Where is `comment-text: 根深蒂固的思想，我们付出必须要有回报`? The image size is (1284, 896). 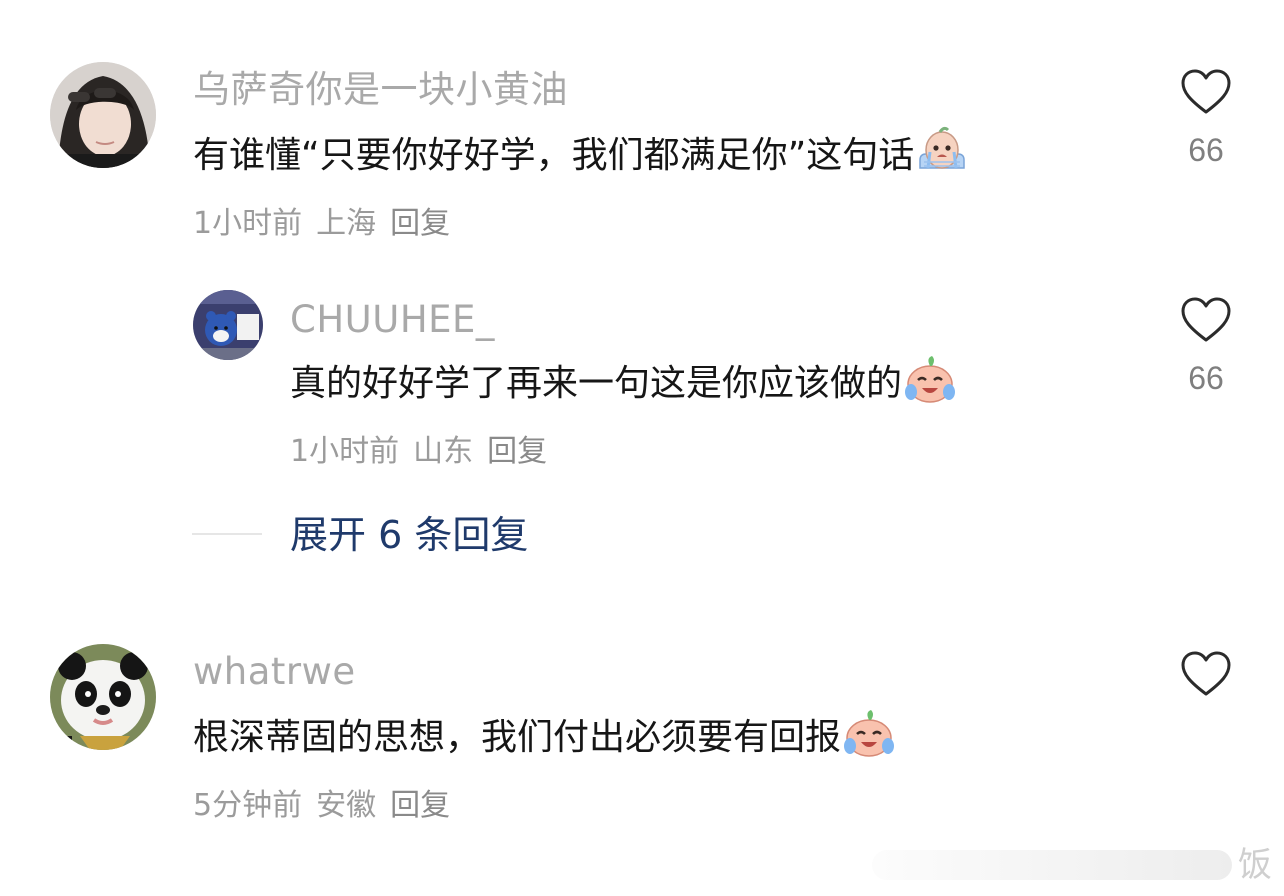 comment-text: 根深蒂固的思想，我们付出必须要有回报 is located at coordinates (545, 736).